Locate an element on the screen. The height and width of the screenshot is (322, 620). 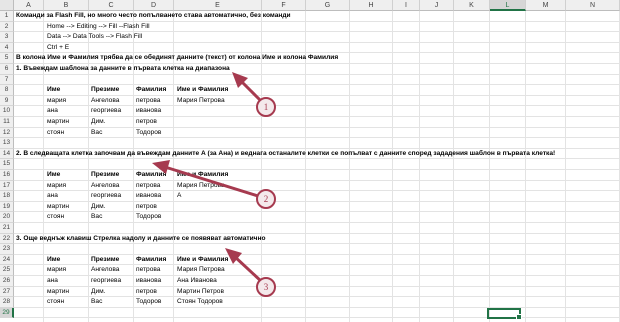
callout-label-2: 2 is located at coordinates (266, 199).